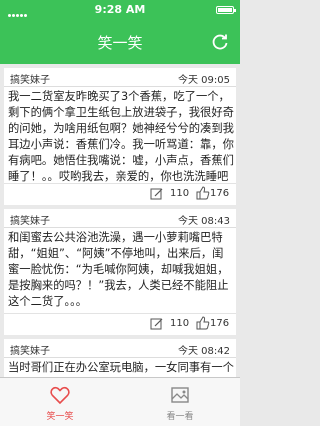 The image size is (320, 426). What do you see at coordinates (180, 417) in the screenshot?
I see `tab-label: 看一看` at bounding box center [180, 417].